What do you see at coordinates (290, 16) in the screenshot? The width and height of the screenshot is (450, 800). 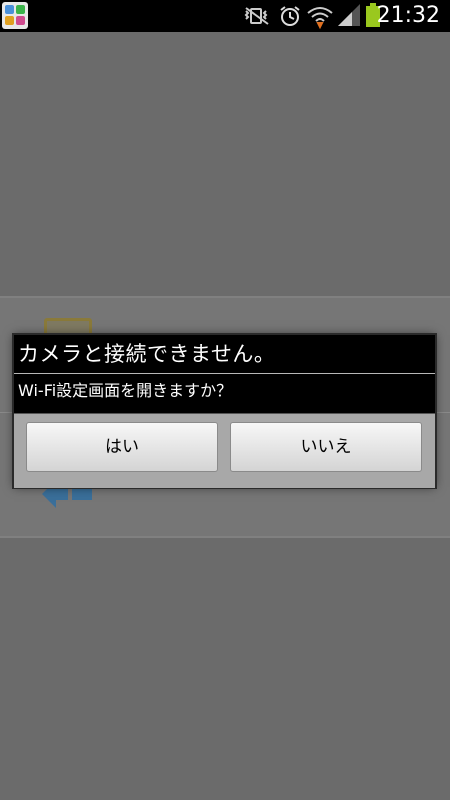 I see `alarm-clock-icon` at bounding box center [290, 16].